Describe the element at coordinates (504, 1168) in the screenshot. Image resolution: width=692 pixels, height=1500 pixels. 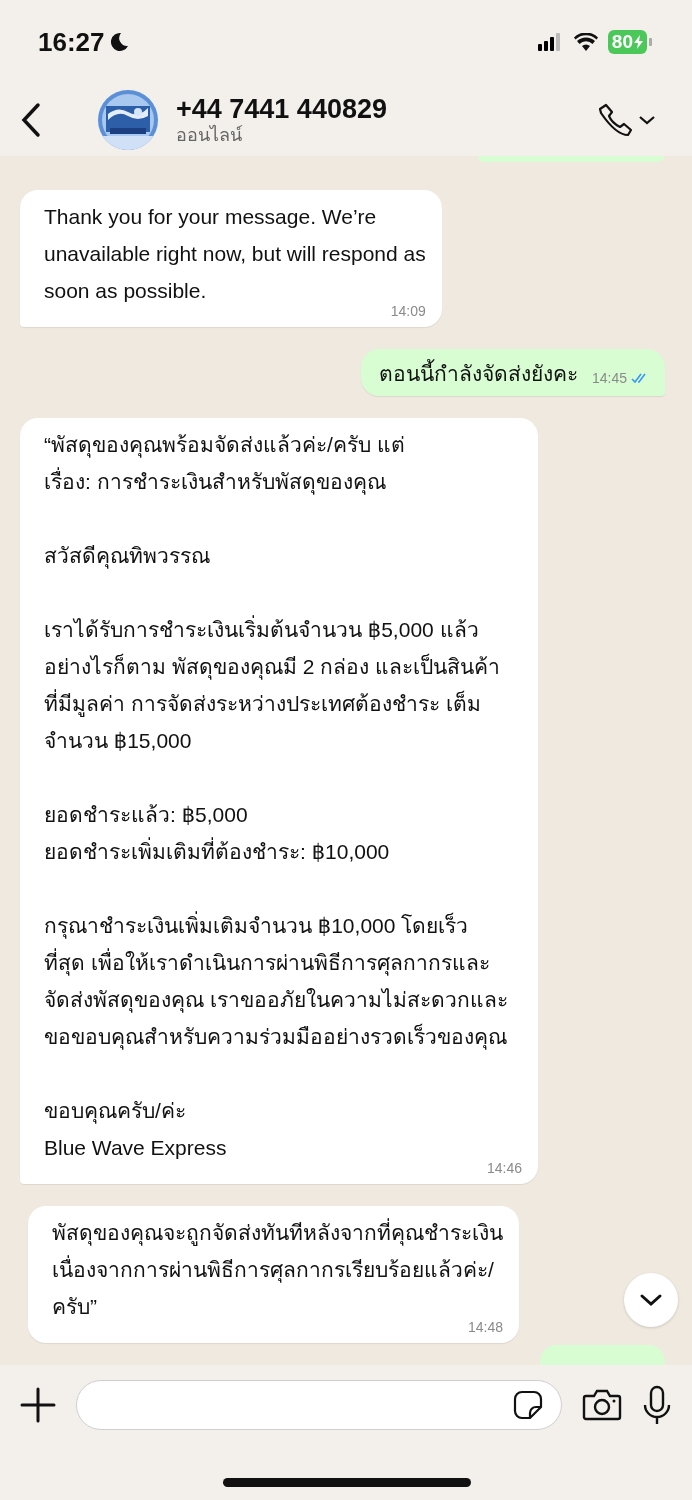
I see `message-time: 14:46` at that location.